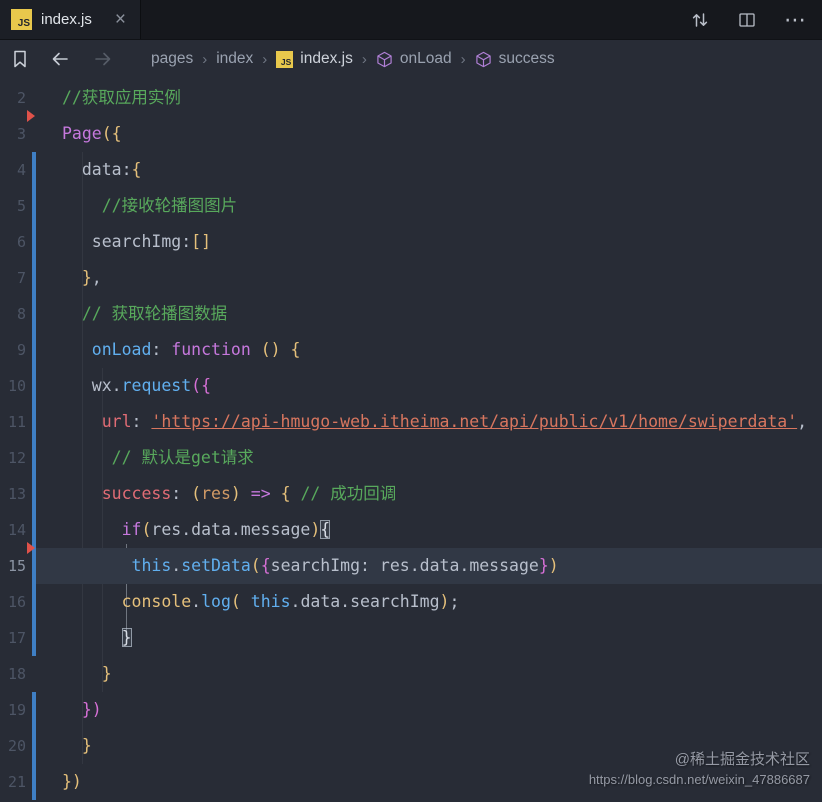  I want to click on code-content: }, so click(429, 638).